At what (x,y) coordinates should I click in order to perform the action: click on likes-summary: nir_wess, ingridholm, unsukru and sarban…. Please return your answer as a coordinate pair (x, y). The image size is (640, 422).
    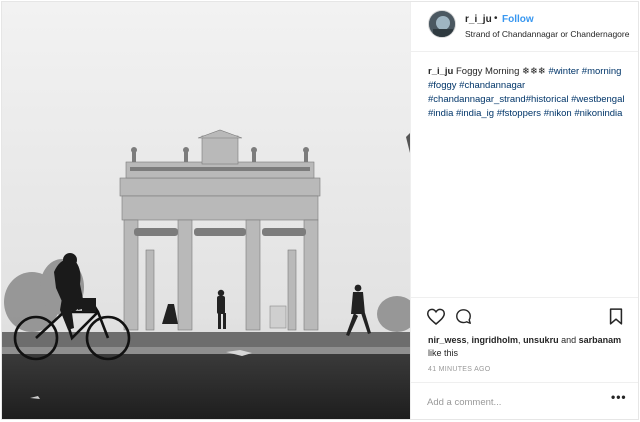
    Looking at the image, I should click on (525, 346).